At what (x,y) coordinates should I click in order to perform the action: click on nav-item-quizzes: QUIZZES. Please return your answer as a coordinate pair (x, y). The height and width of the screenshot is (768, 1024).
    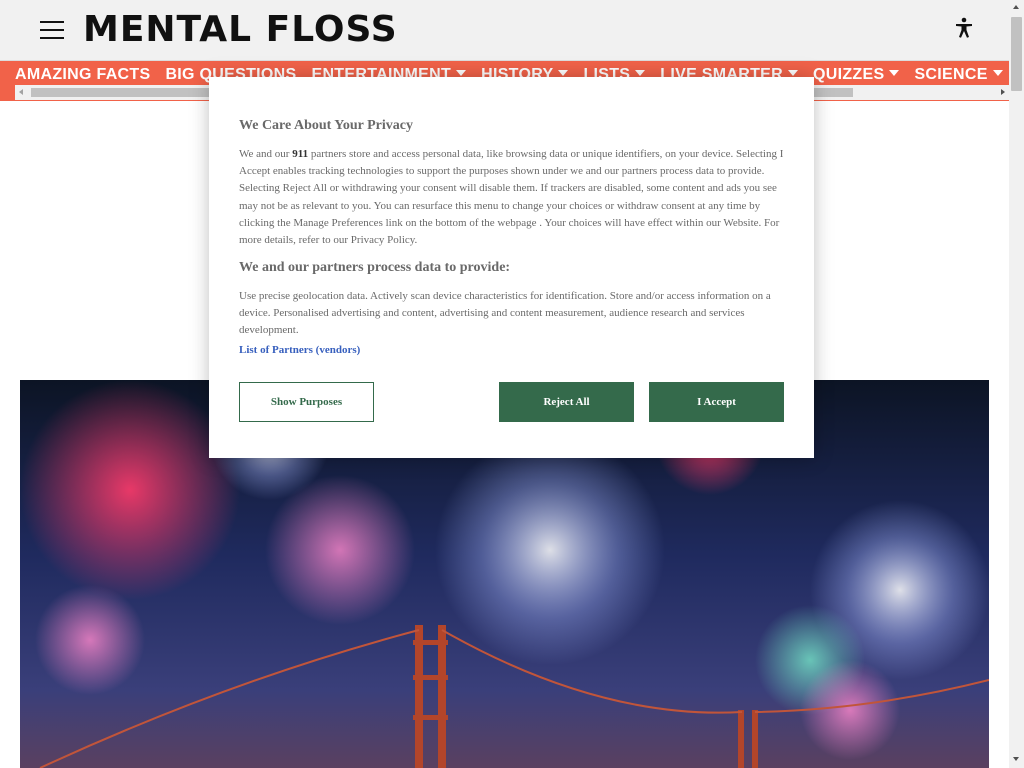
    Looking at the image, I should click on (856, 75).